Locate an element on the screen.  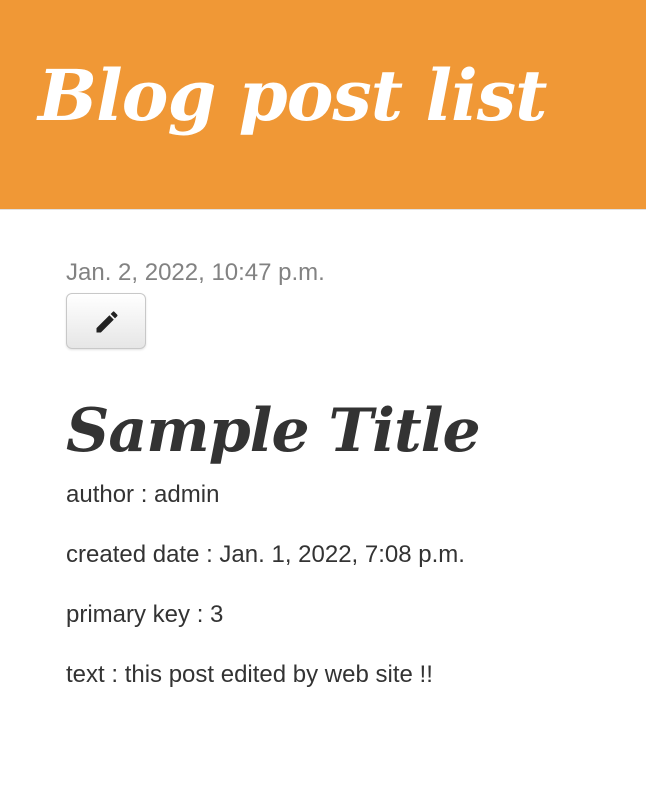
post-created-date: created date : Jan. 1, 2022, 7:08 p.m. is located at coordinates (265, 554).